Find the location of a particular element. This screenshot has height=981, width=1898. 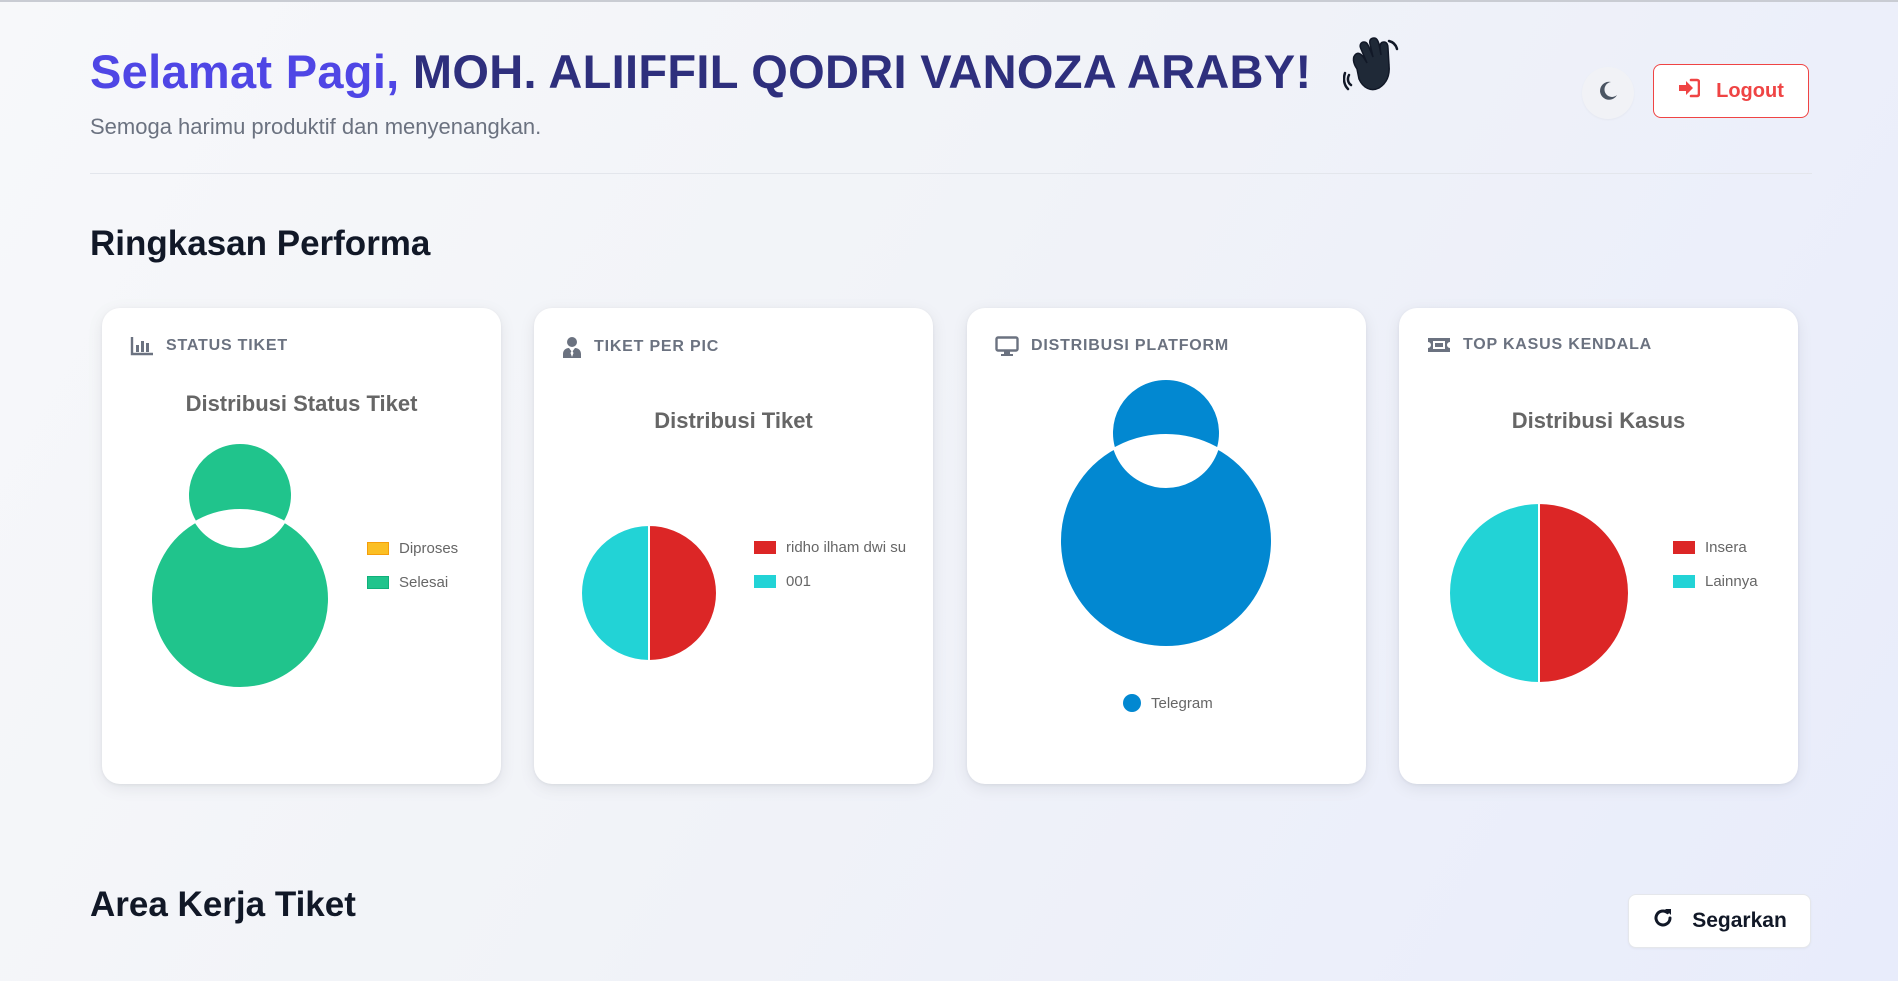

top-border is located at coordinates (949, 1).